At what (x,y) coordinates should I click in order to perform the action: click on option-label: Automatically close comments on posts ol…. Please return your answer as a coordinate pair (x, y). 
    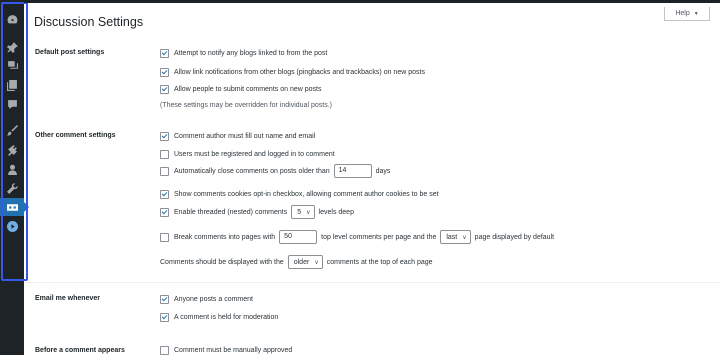
    Looking at the image, I should click on (252, 171).